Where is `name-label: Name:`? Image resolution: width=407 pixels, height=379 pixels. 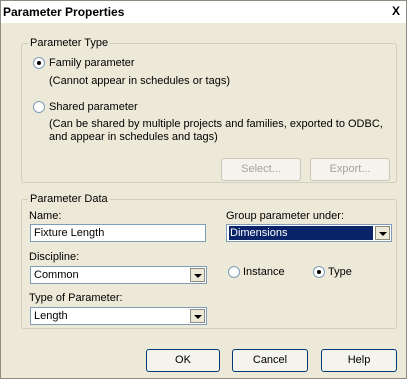
name-label: Name: is located at coordinates (45, 216).